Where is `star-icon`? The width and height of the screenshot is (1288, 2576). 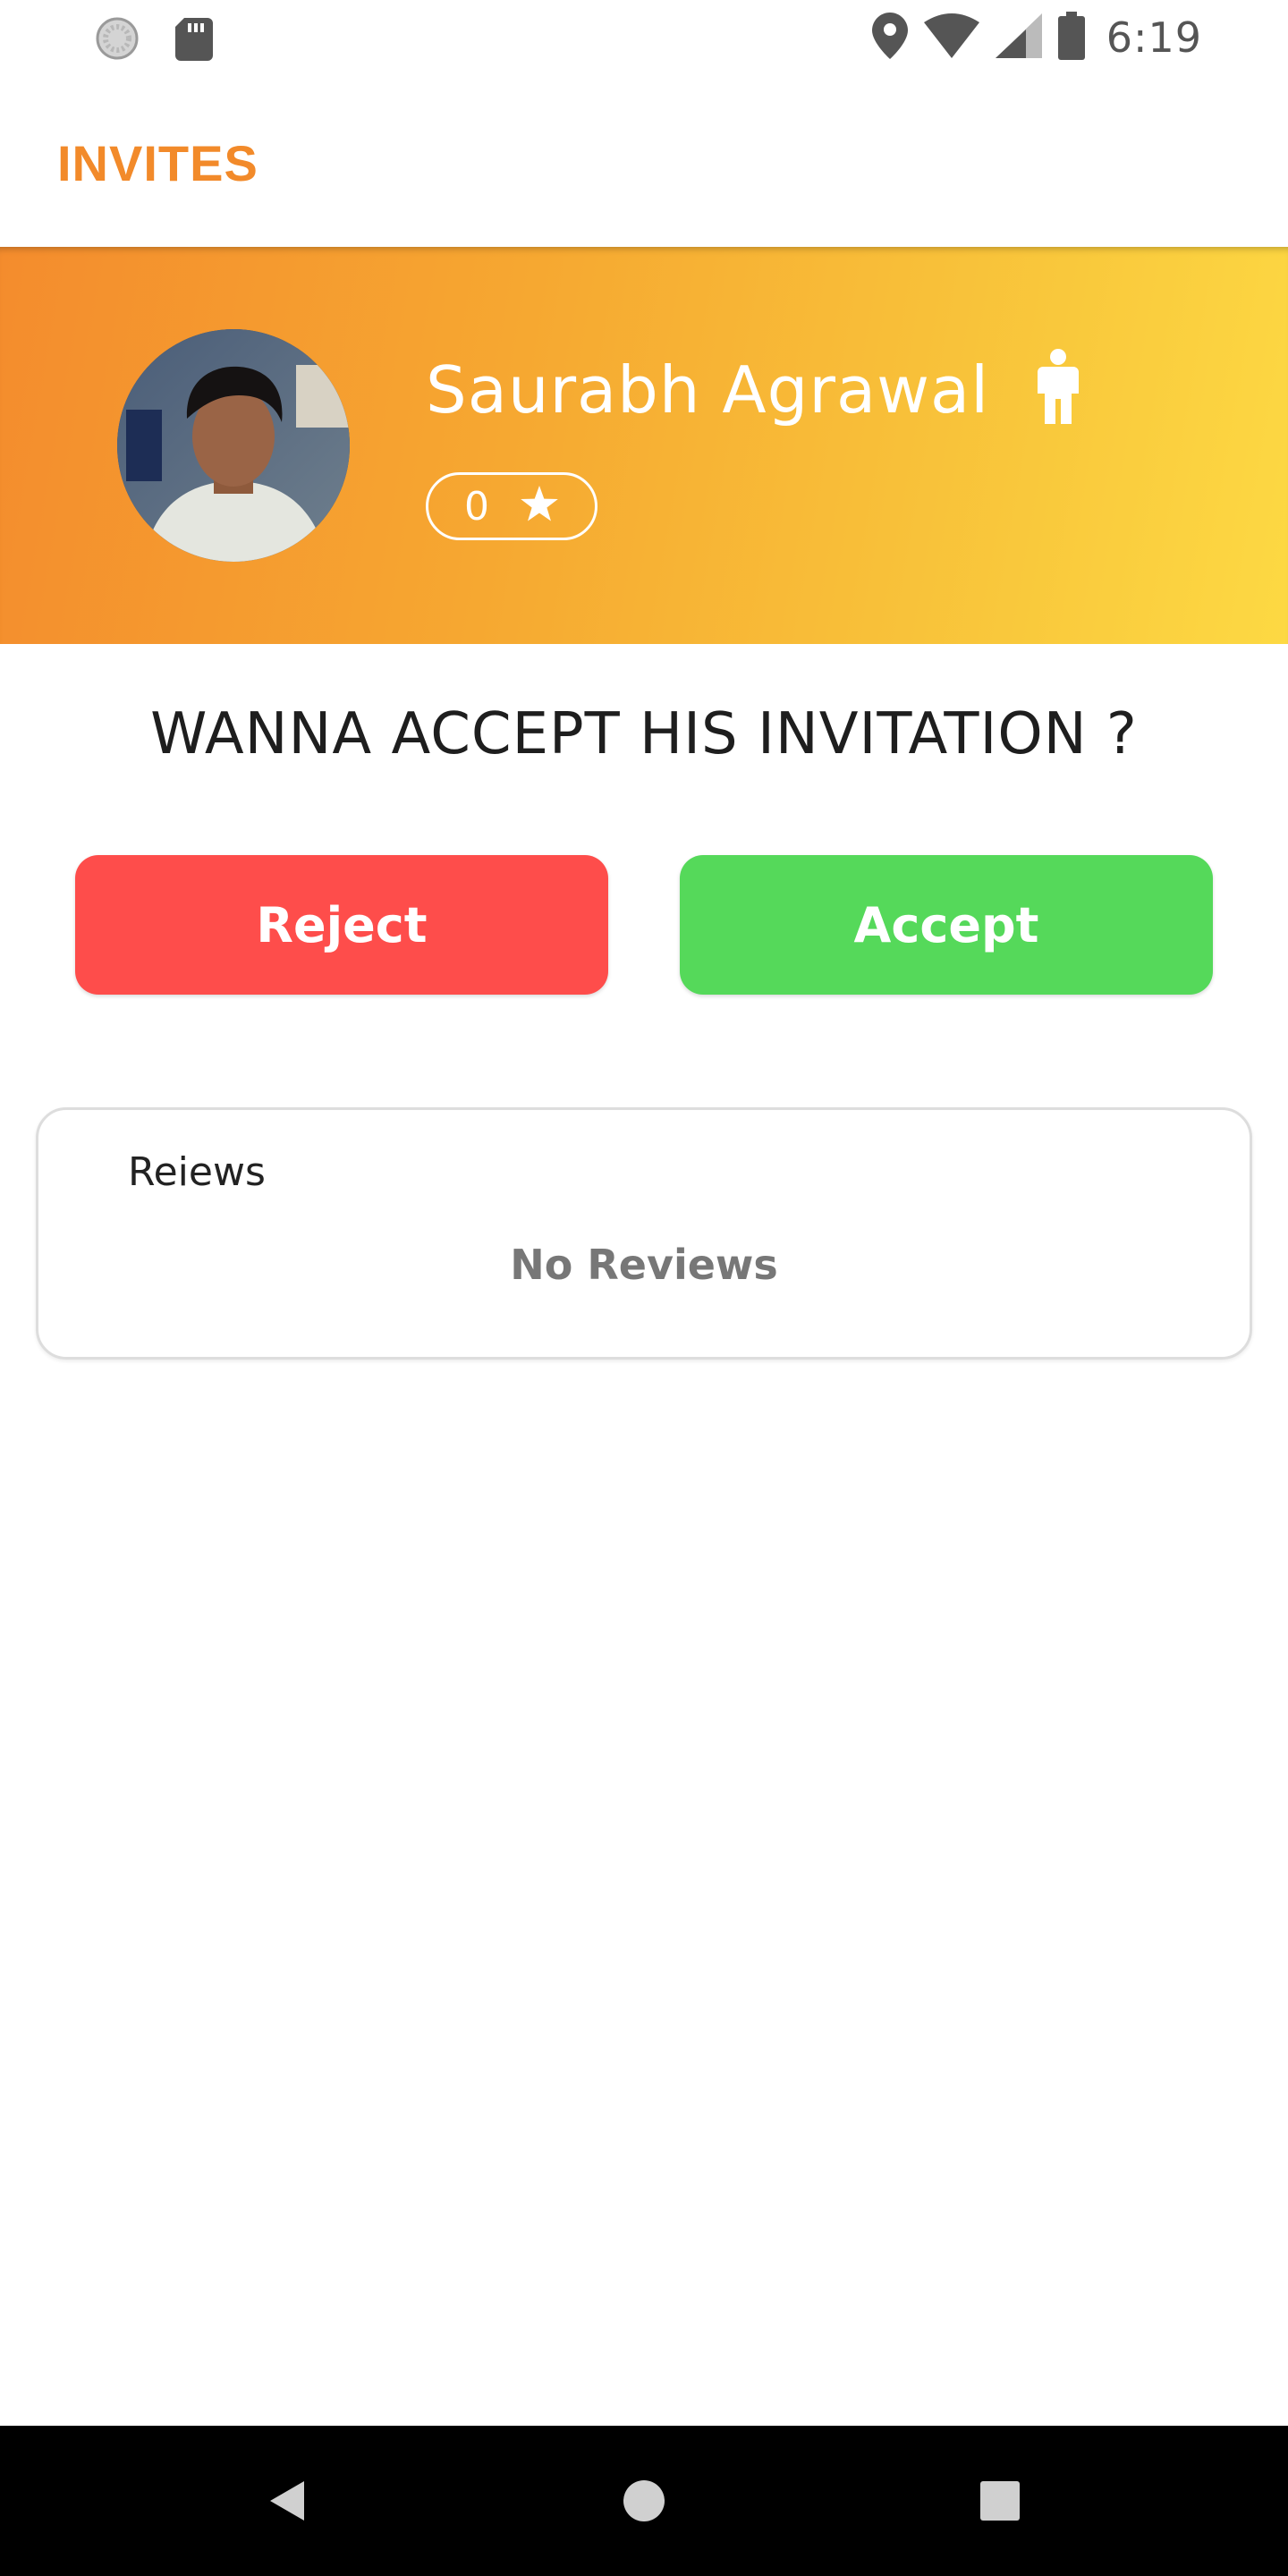 star-icon is located at coordinates (539, 506).